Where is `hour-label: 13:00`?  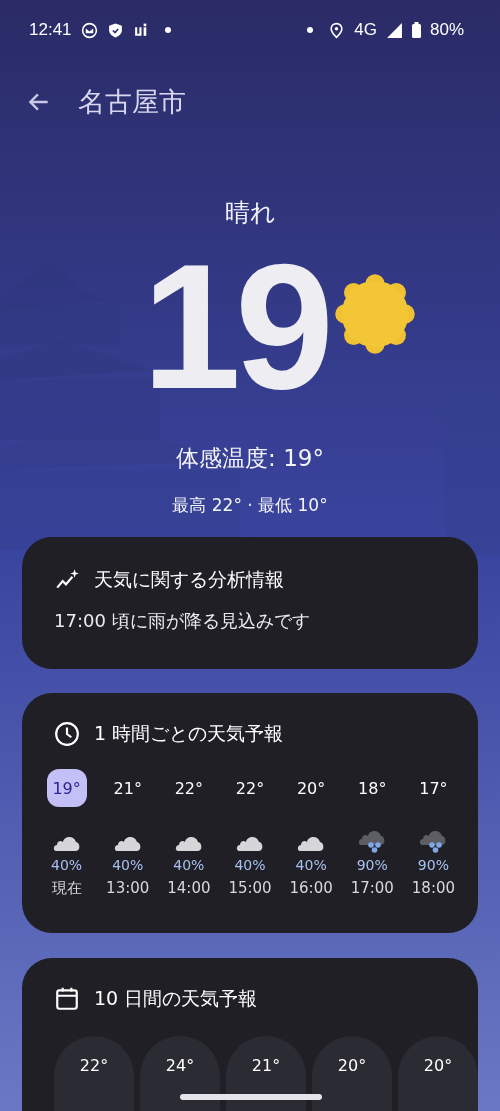
hour-label: 13:00 is located at coordinates (128, 888).